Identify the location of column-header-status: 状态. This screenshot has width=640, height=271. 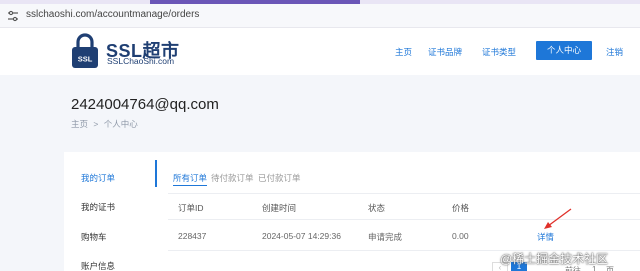
(377, 208).